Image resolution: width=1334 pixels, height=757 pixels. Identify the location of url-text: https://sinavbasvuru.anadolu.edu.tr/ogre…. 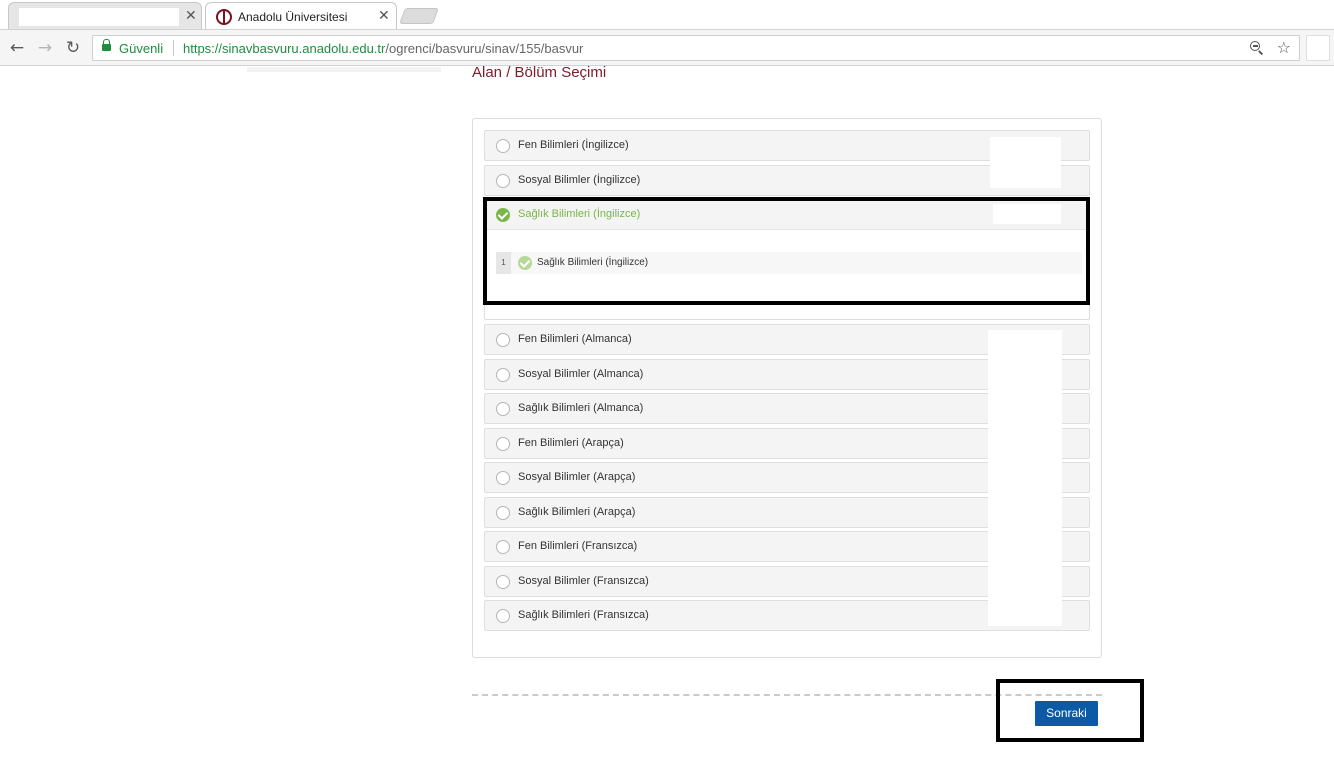
(383, 48).